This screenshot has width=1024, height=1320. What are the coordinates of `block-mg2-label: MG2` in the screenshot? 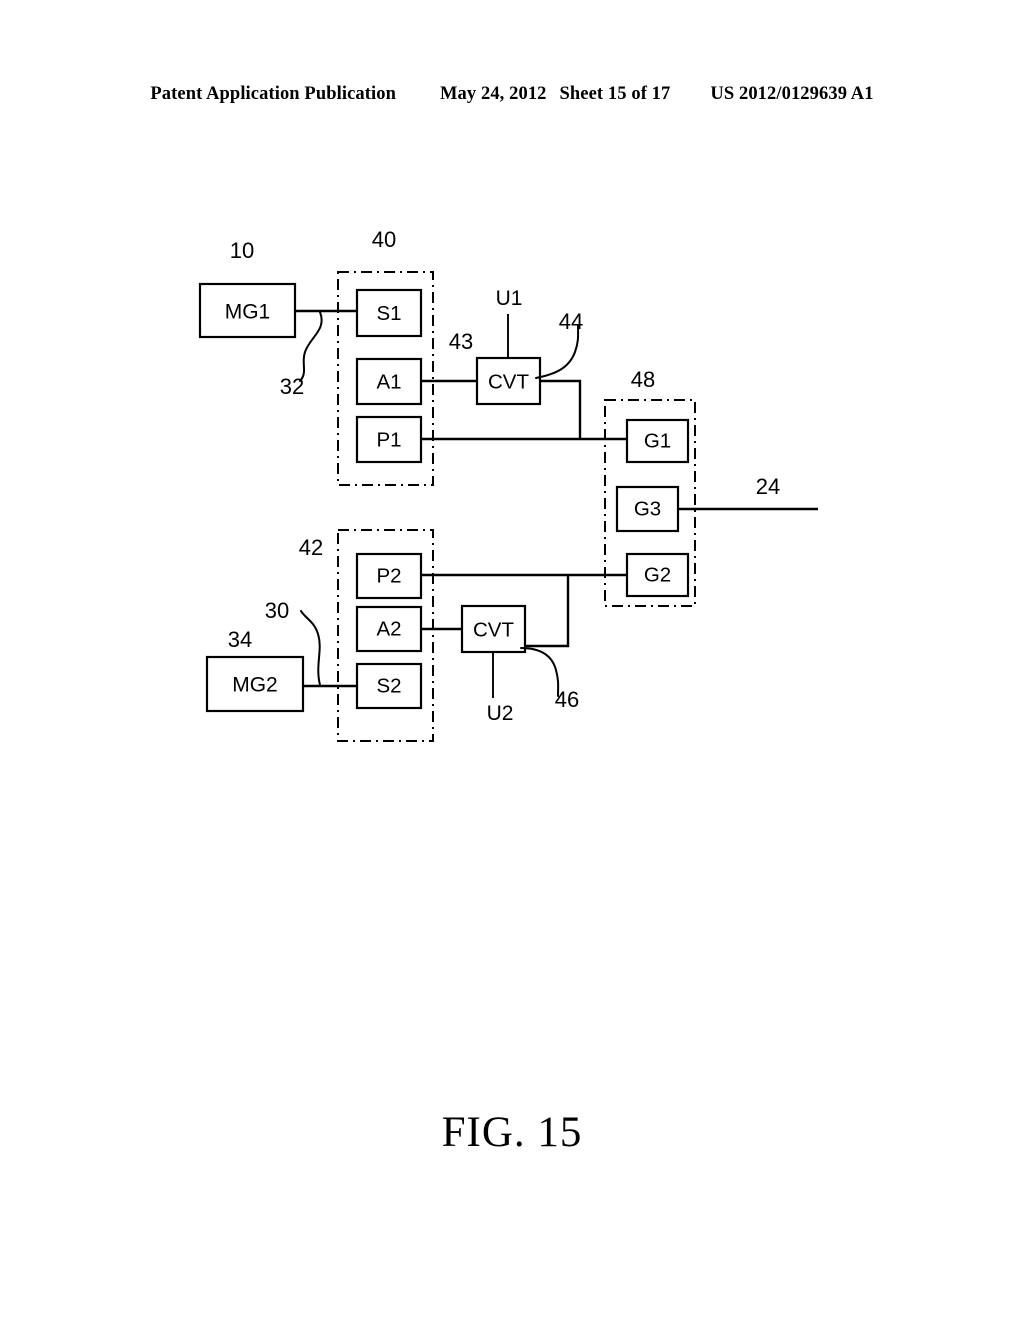 It's located at (255, 685).